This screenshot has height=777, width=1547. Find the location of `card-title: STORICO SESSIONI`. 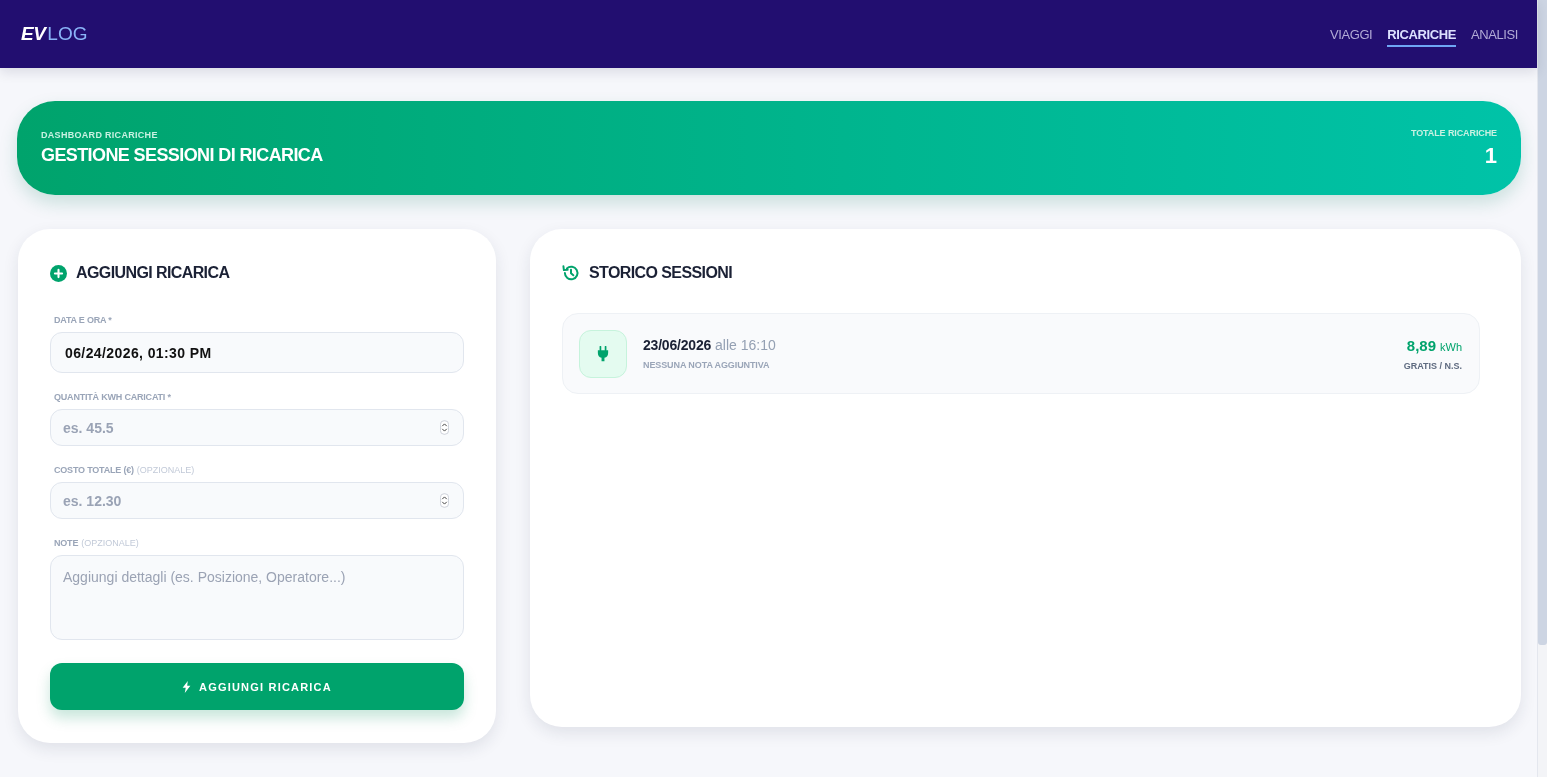

card-title: STORICO SESSIONI is located at coordinates (661, 273).